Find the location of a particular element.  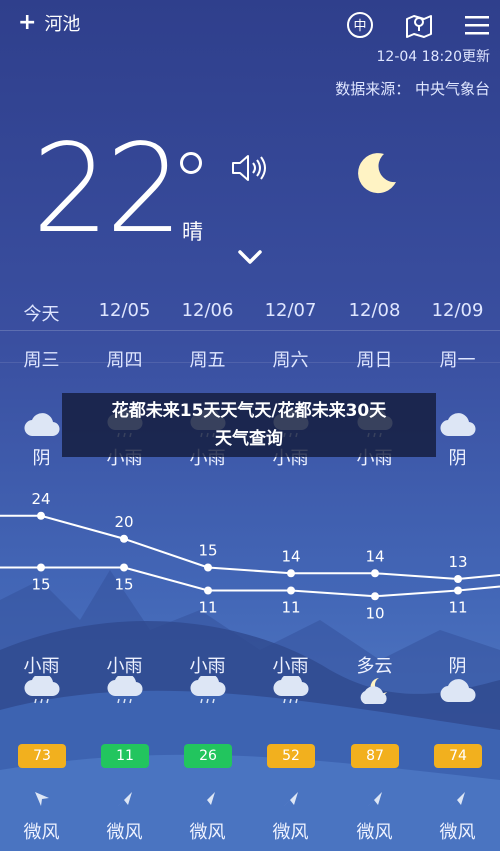

forecast-weekday: 周日 is located at coordinates (374, 360).